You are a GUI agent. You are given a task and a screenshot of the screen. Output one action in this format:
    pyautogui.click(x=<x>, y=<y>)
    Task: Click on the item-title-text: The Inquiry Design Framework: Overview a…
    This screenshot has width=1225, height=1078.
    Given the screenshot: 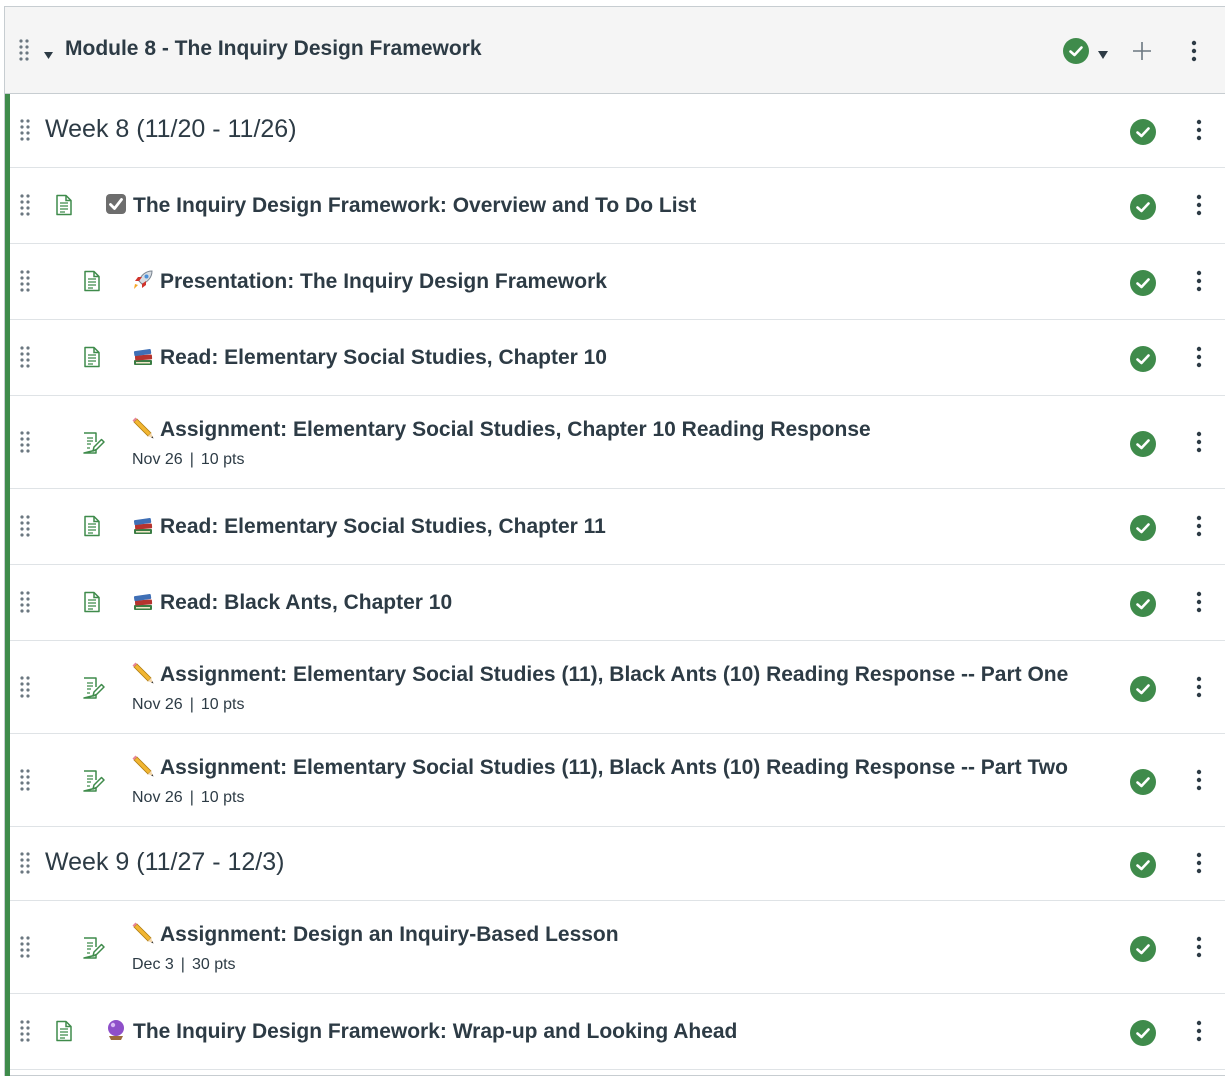 What is the action you would take?
    pyautogui.click(x=415, y=205)
    